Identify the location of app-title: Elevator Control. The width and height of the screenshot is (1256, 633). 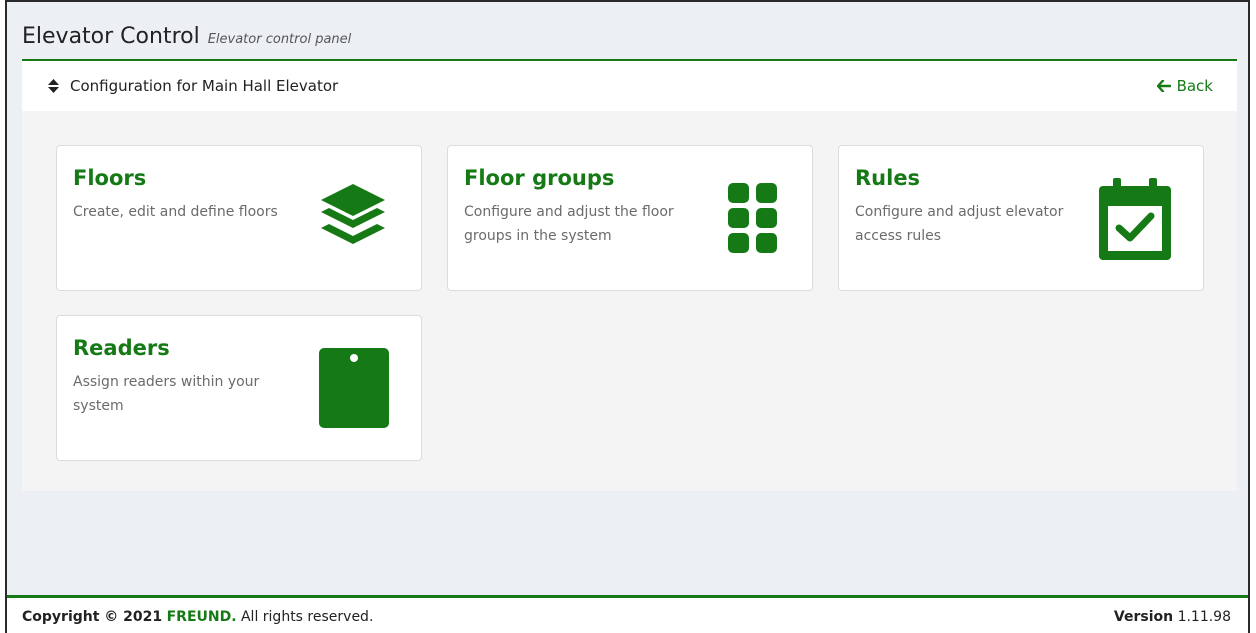
(111, 36).